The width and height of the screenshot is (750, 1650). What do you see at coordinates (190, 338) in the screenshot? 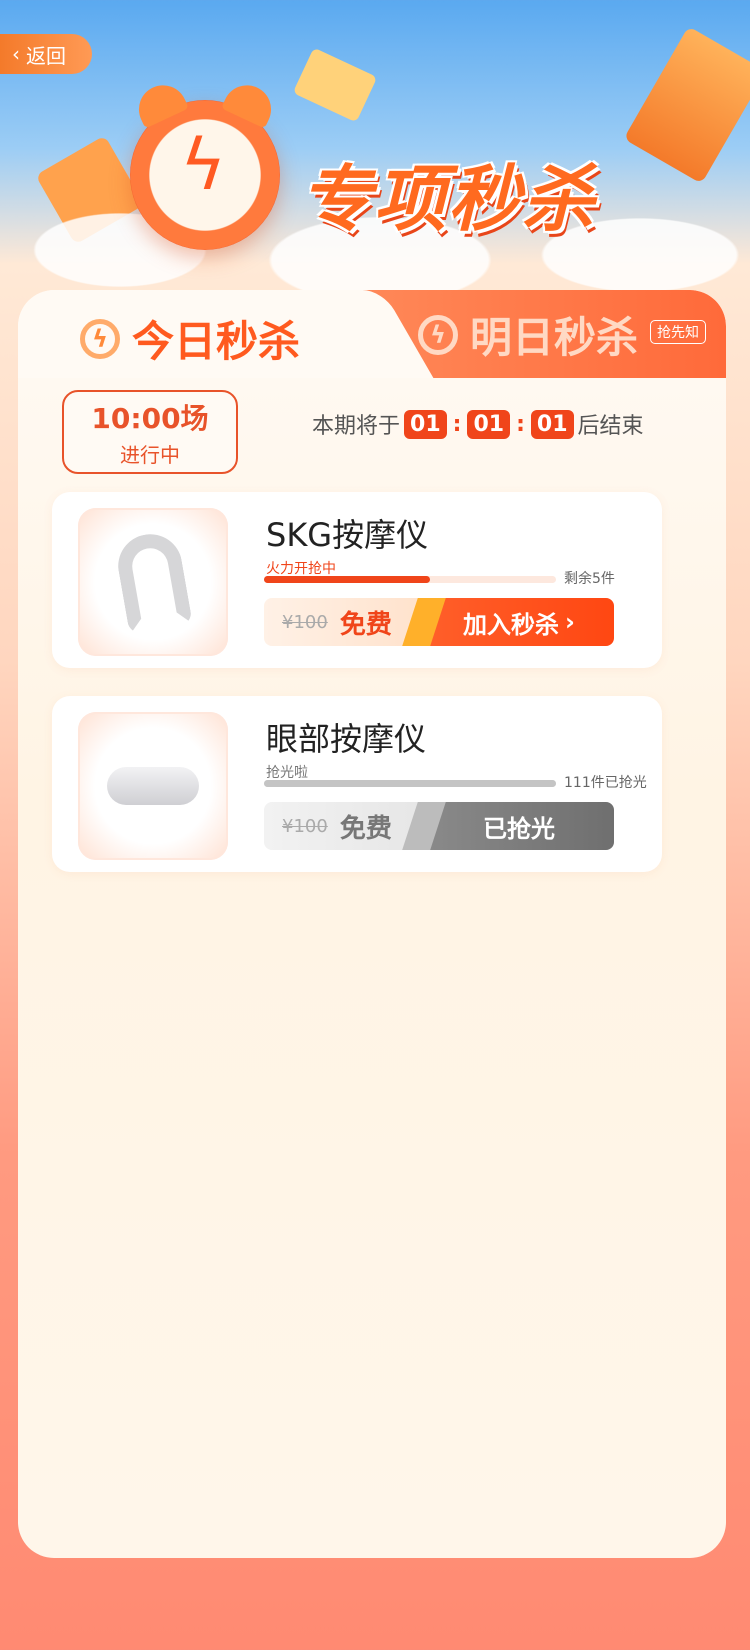
I see `tab-today-label: ϟ 今日秒杀` at bounding box center [190, 338].